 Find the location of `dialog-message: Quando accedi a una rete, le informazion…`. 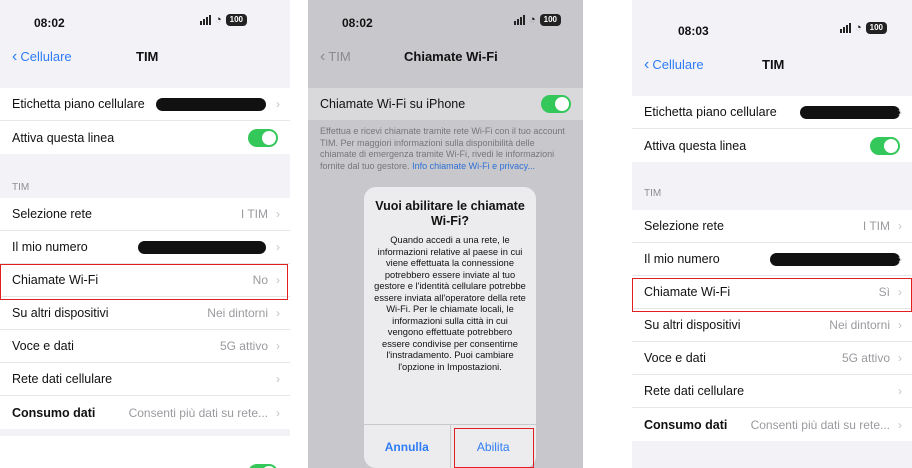

dialog-message: Quando accedi a una rete, le informazion… is located at coordinates (450, 303).